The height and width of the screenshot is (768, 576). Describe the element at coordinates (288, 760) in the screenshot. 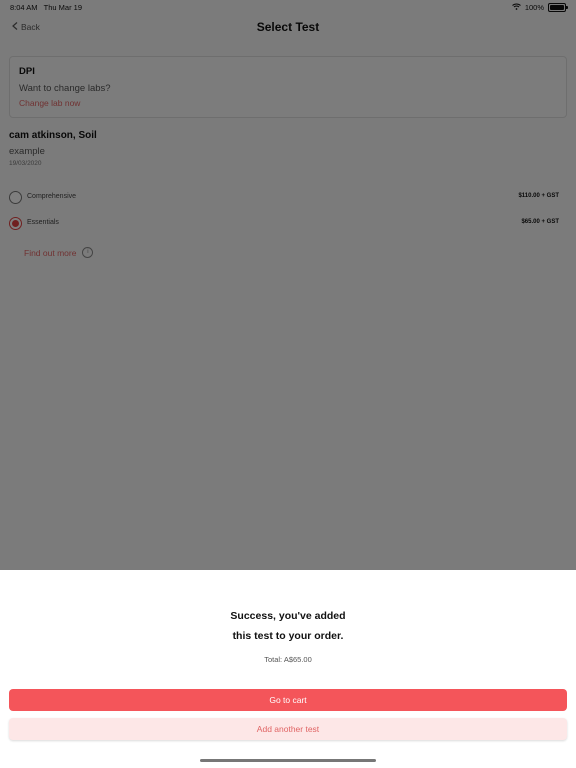

I see `home-indicator` at that location.